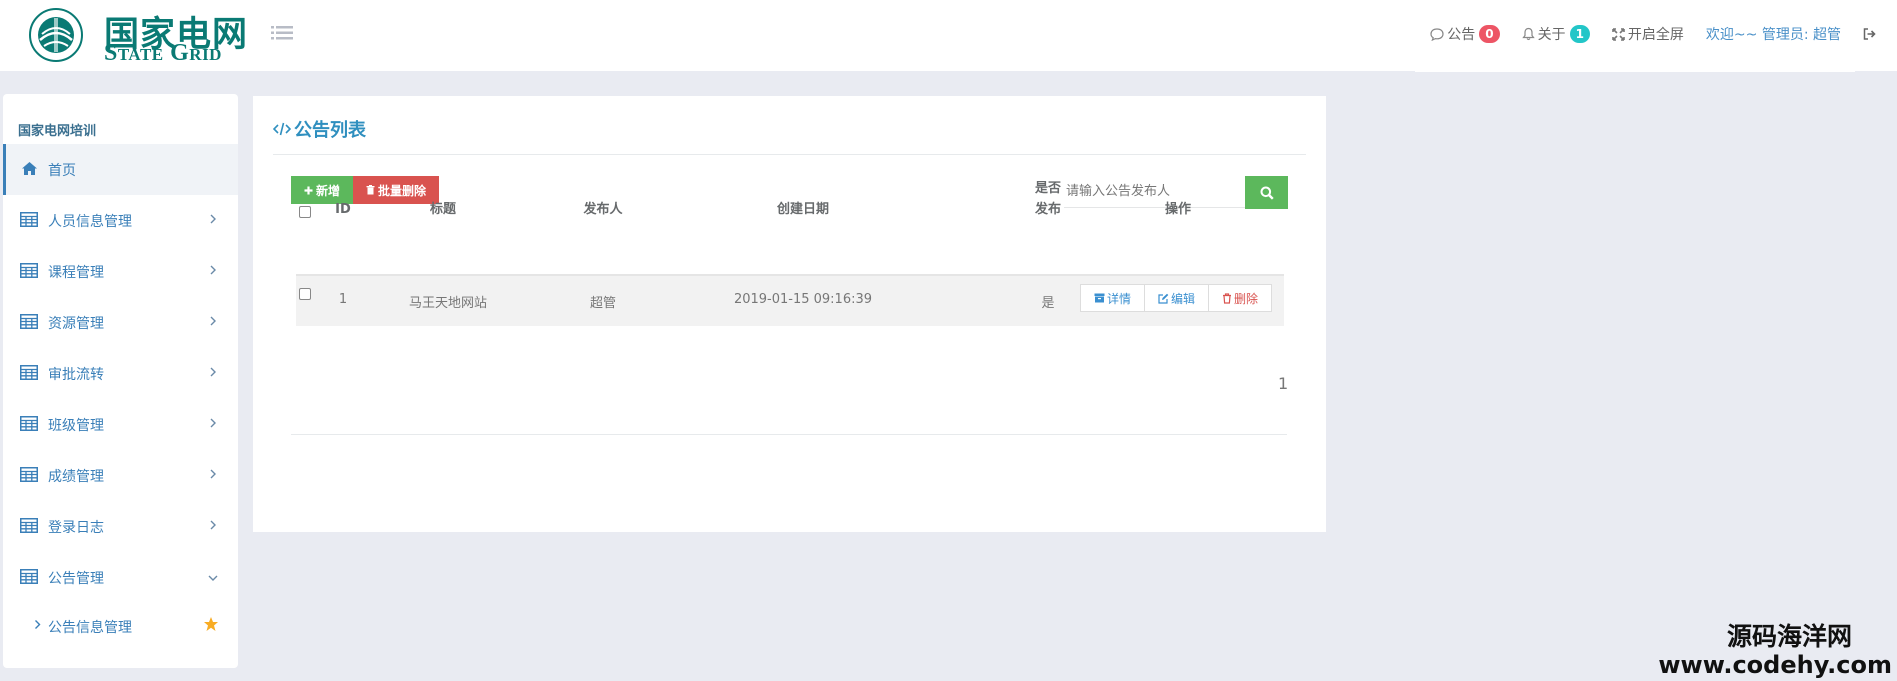 The image size is (1897, 681). What do you see at coordinates (76, 426) in the screenshot?
I see `sidebar-item-label: 班级管理` at bounding box center [76, 426].